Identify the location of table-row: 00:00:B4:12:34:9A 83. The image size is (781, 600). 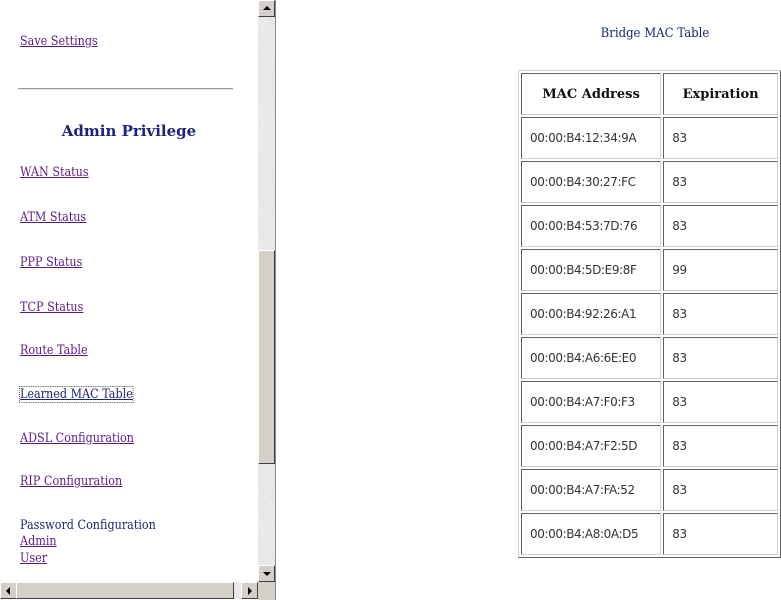
(649, 138).